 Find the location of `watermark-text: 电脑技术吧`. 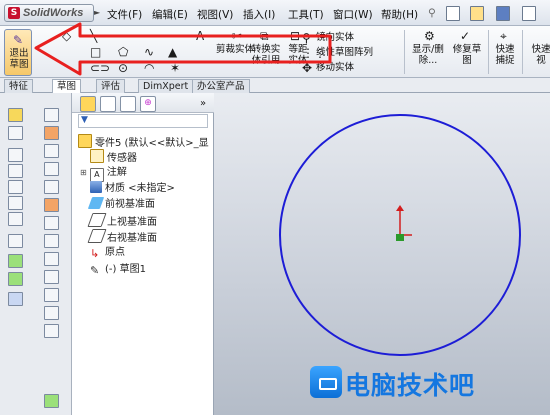

watermark-text: 电脑技术吧 is located at coordinates (410, 385).